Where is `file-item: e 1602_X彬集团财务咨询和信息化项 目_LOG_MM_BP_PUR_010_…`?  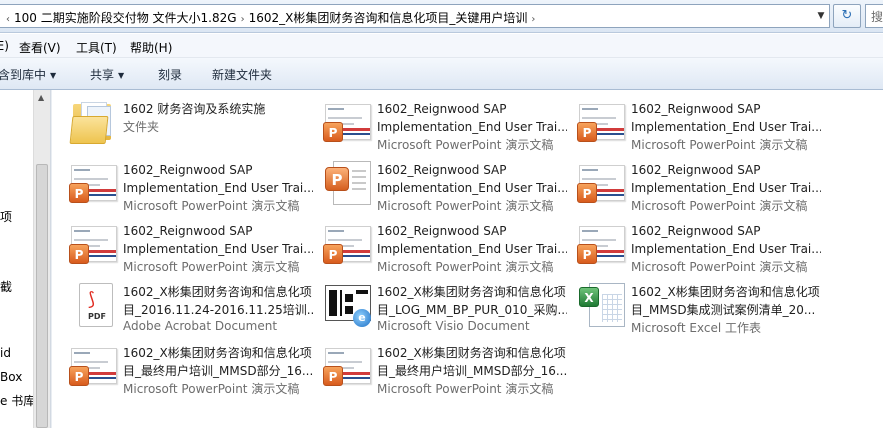 file-item: e 1602_X彬集团财务咨询和信息化项 目_LOG_MM_BP_PUR_010_… is located at coordinates (437, 304).